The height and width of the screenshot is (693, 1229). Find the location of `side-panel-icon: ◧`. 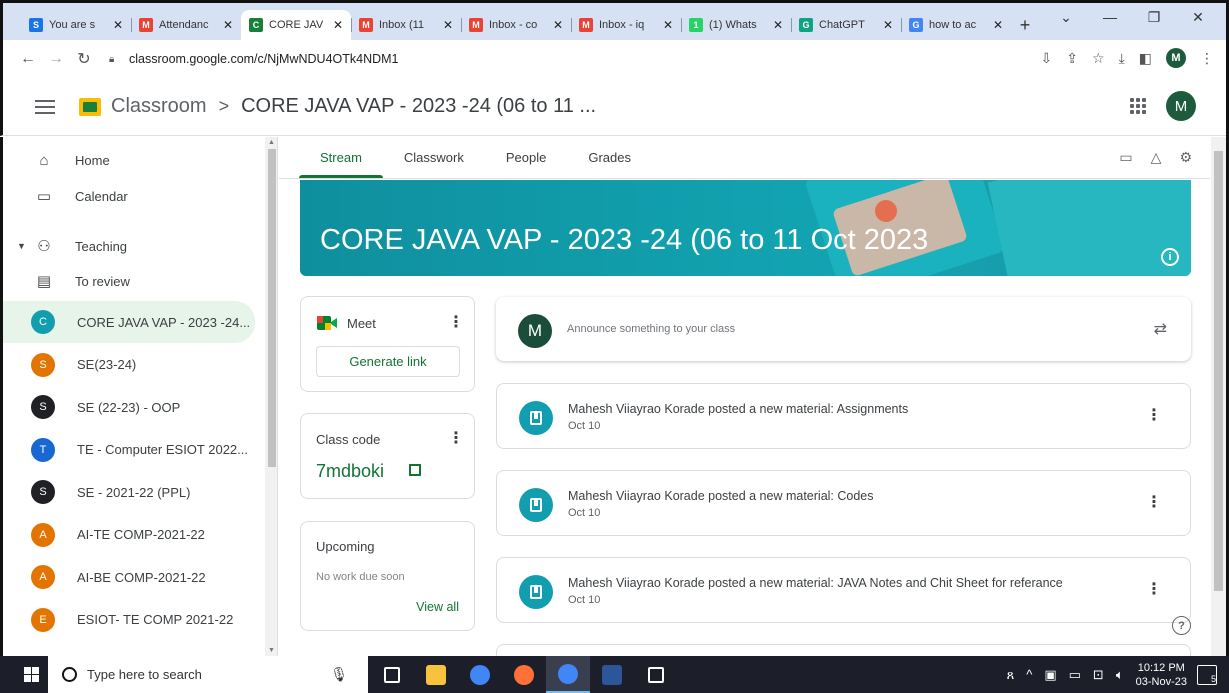

side-panel-icon: ◧ is located at coordinates (1145, 58).